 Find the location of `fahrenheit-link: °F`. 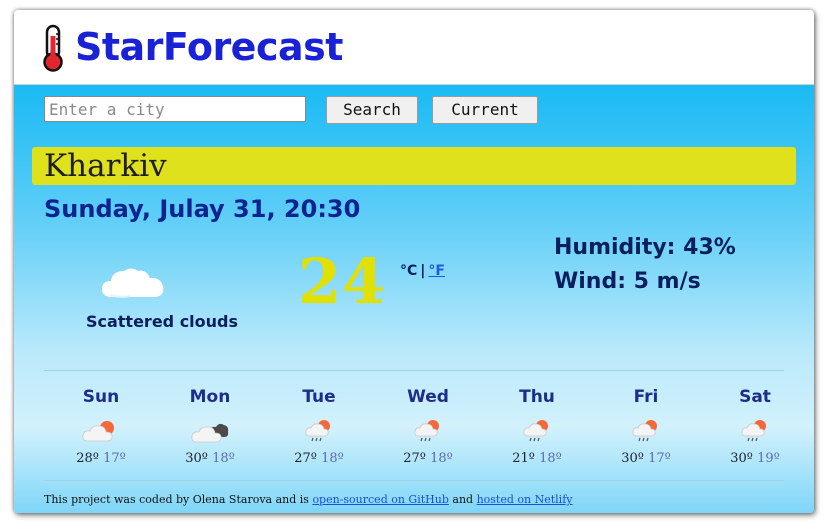

fahrenheit-link: °F is located at coordinates (436, 271).